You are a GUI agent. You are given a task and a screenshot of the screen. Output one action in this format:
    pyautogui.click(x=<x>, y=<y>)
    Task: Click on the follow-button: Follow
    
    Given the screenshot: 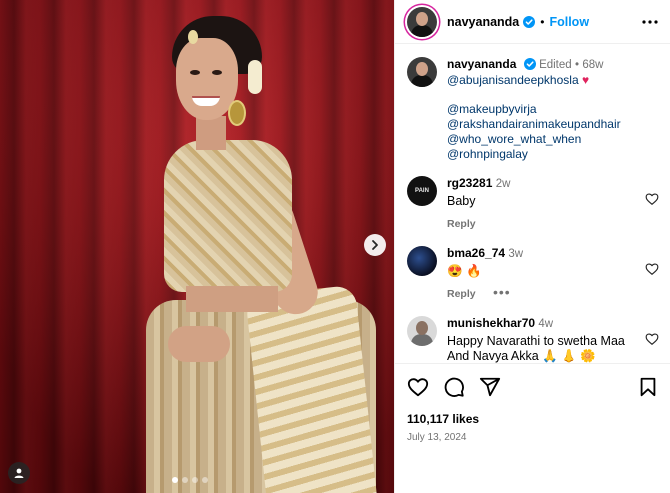 What is the action you would take?
    pyautogui.click(x=569, y=22)
    